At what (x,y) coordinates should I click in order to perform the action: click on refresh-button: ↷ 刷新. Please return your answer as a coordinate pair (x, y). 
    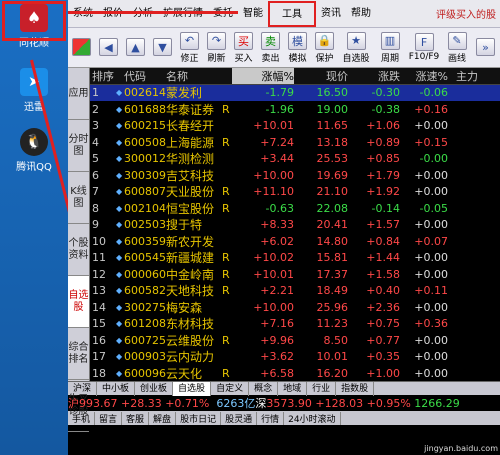
    Looking at the image, I should click on (216, 48).